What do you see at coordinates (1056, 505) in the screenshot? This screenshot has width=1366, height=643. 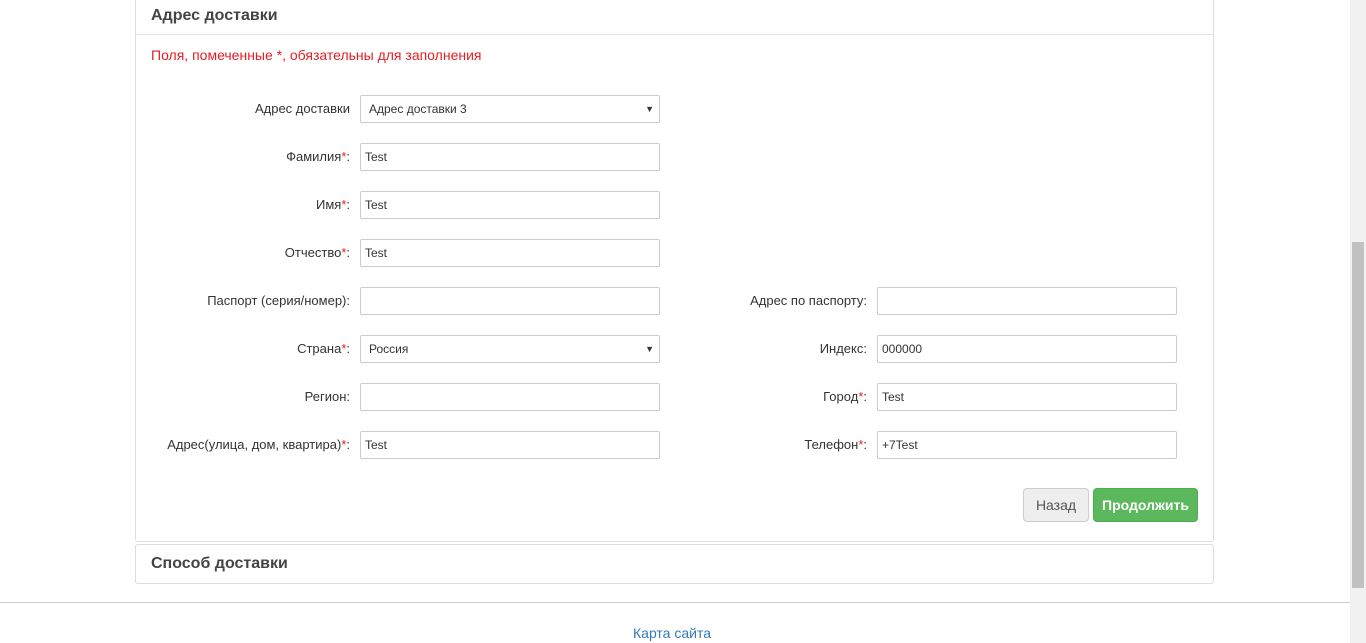 I see `back-button: Назад` at bounding box center [1056, 505].